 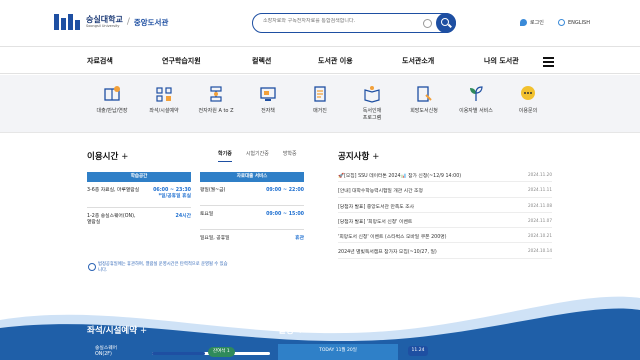 I want to click on language-link: ENGLISH, so click(x=574, y=22).